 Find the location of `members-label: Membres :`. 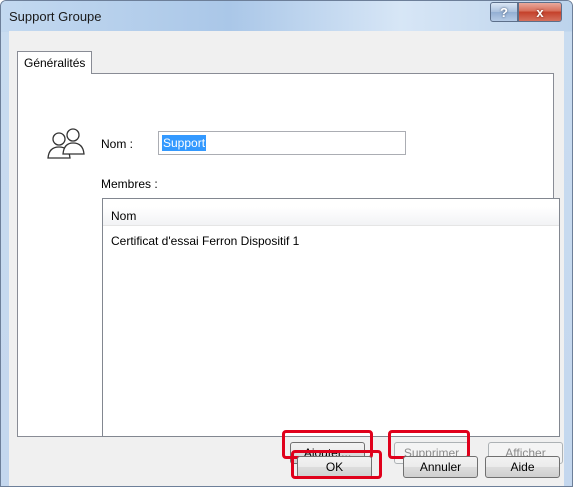

members-label: Membres : is located at coordinates (129, 184).